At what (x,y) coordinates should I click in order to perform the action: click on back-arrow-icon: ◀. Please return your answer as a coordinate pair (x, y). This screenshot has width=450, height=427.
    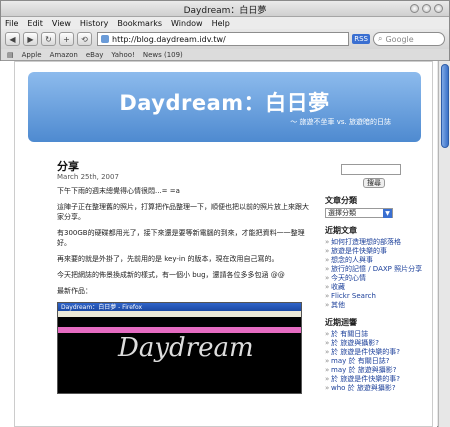
    Looking at the image, I should click on (12, 39).